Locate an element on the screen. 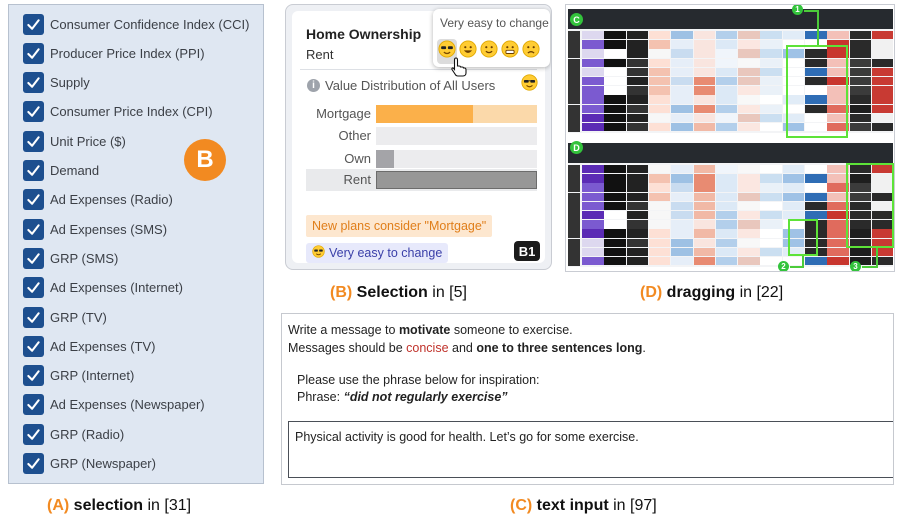 The height and width of the screenshot is (525, 898). checkbox-row: Ad Expenses (Internet) is located at coordinates (103, 288).